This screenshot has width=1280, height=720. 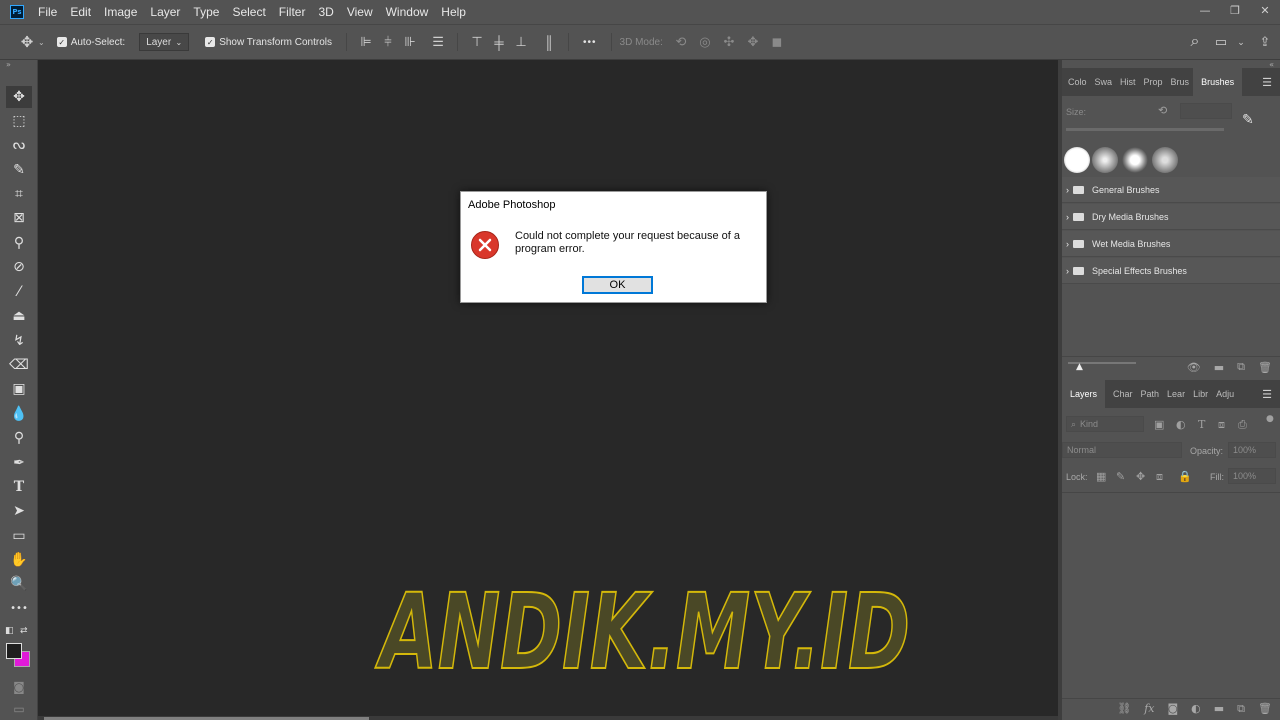 What do you see at coordinates (1218, 82) in the screenshot?
I see `tab-brushes: Brushes` at bounding box center [1218, 82].